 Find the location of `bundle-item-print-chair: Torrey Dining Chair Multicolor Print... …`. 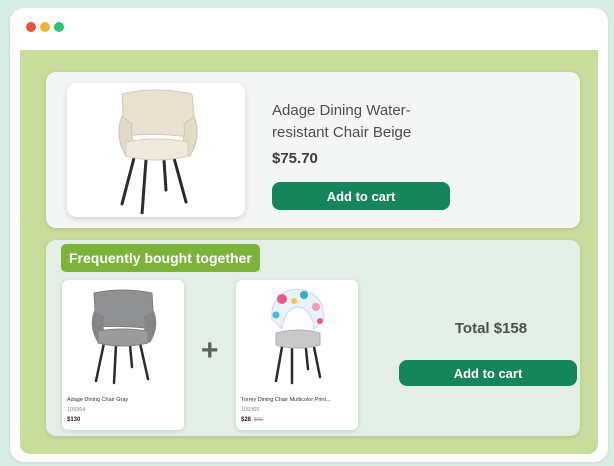

bundle-item-print-chair: Torrey Dining Chair Multicolor Print... … is located at coordinates (297, 355).